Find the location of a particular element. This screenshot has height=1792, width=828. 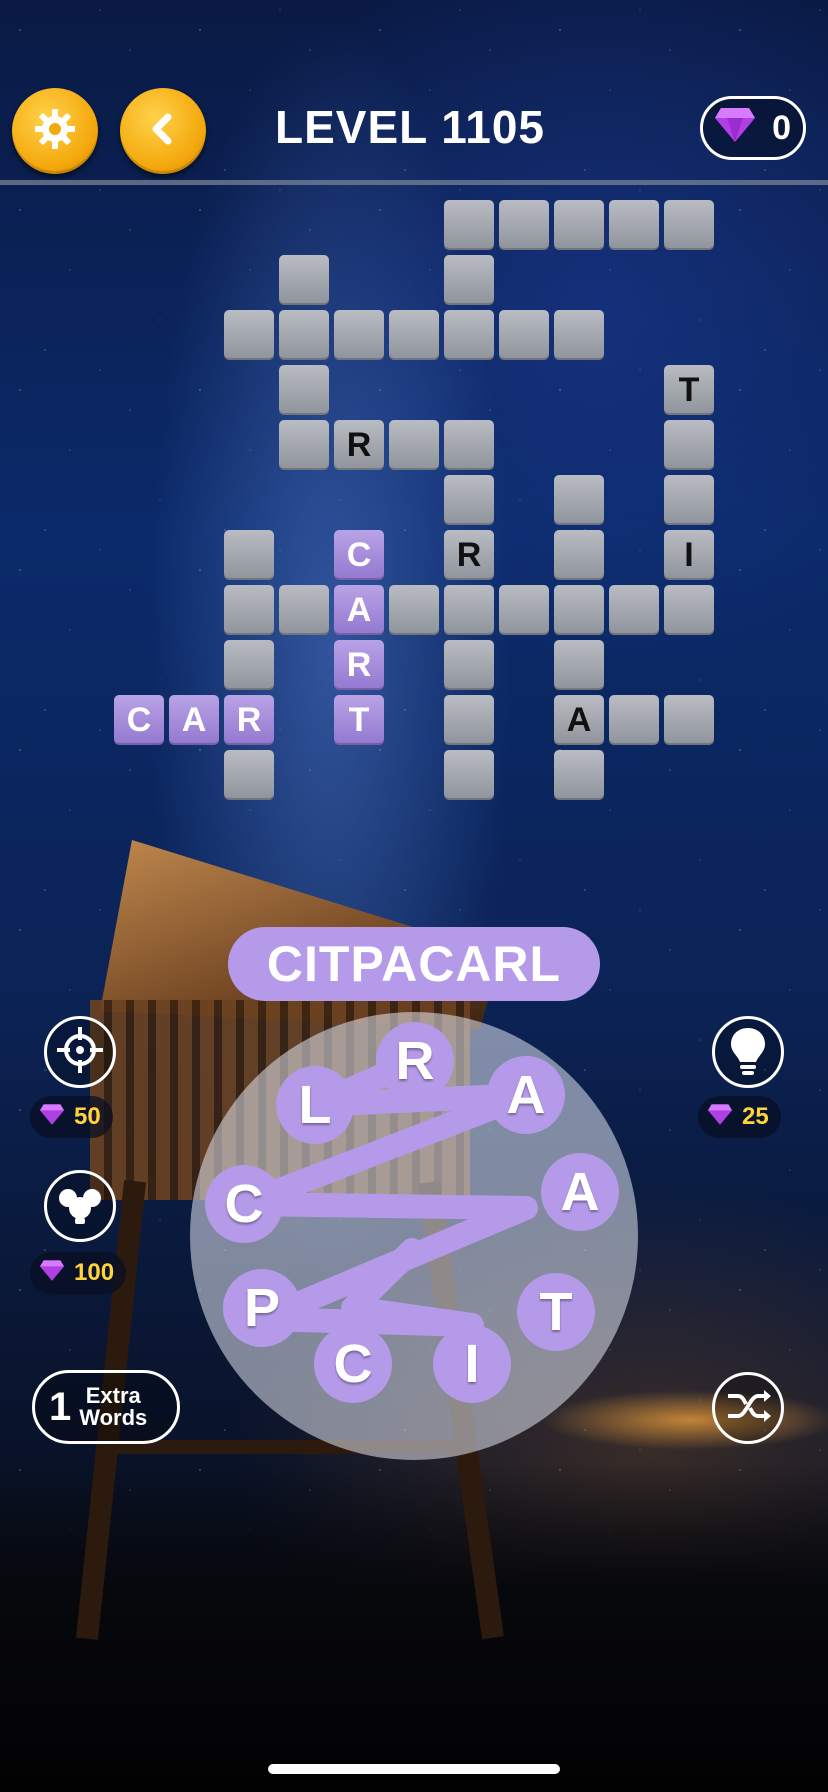

hint-button is located at coordinates (748, 1052).